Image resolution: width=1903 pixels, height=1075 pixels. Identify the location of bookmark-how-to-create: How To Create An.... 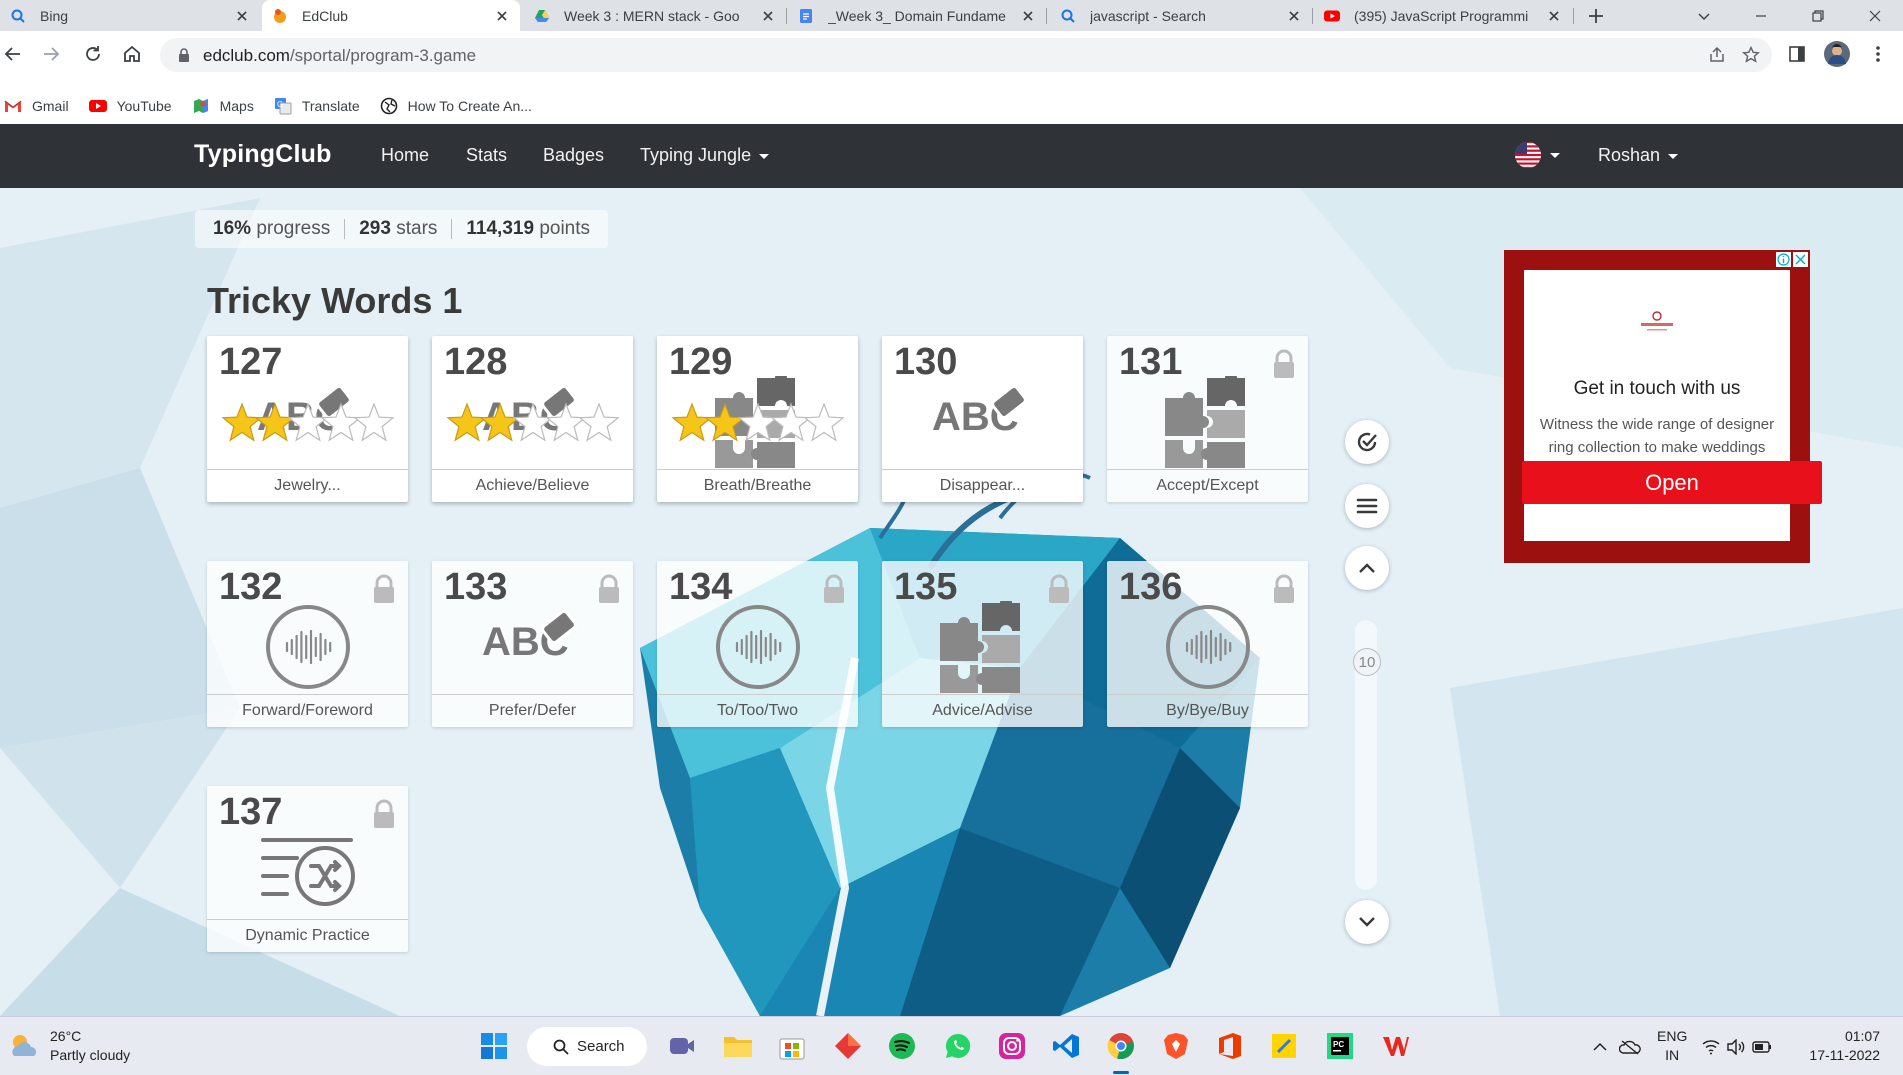
(456, 106).